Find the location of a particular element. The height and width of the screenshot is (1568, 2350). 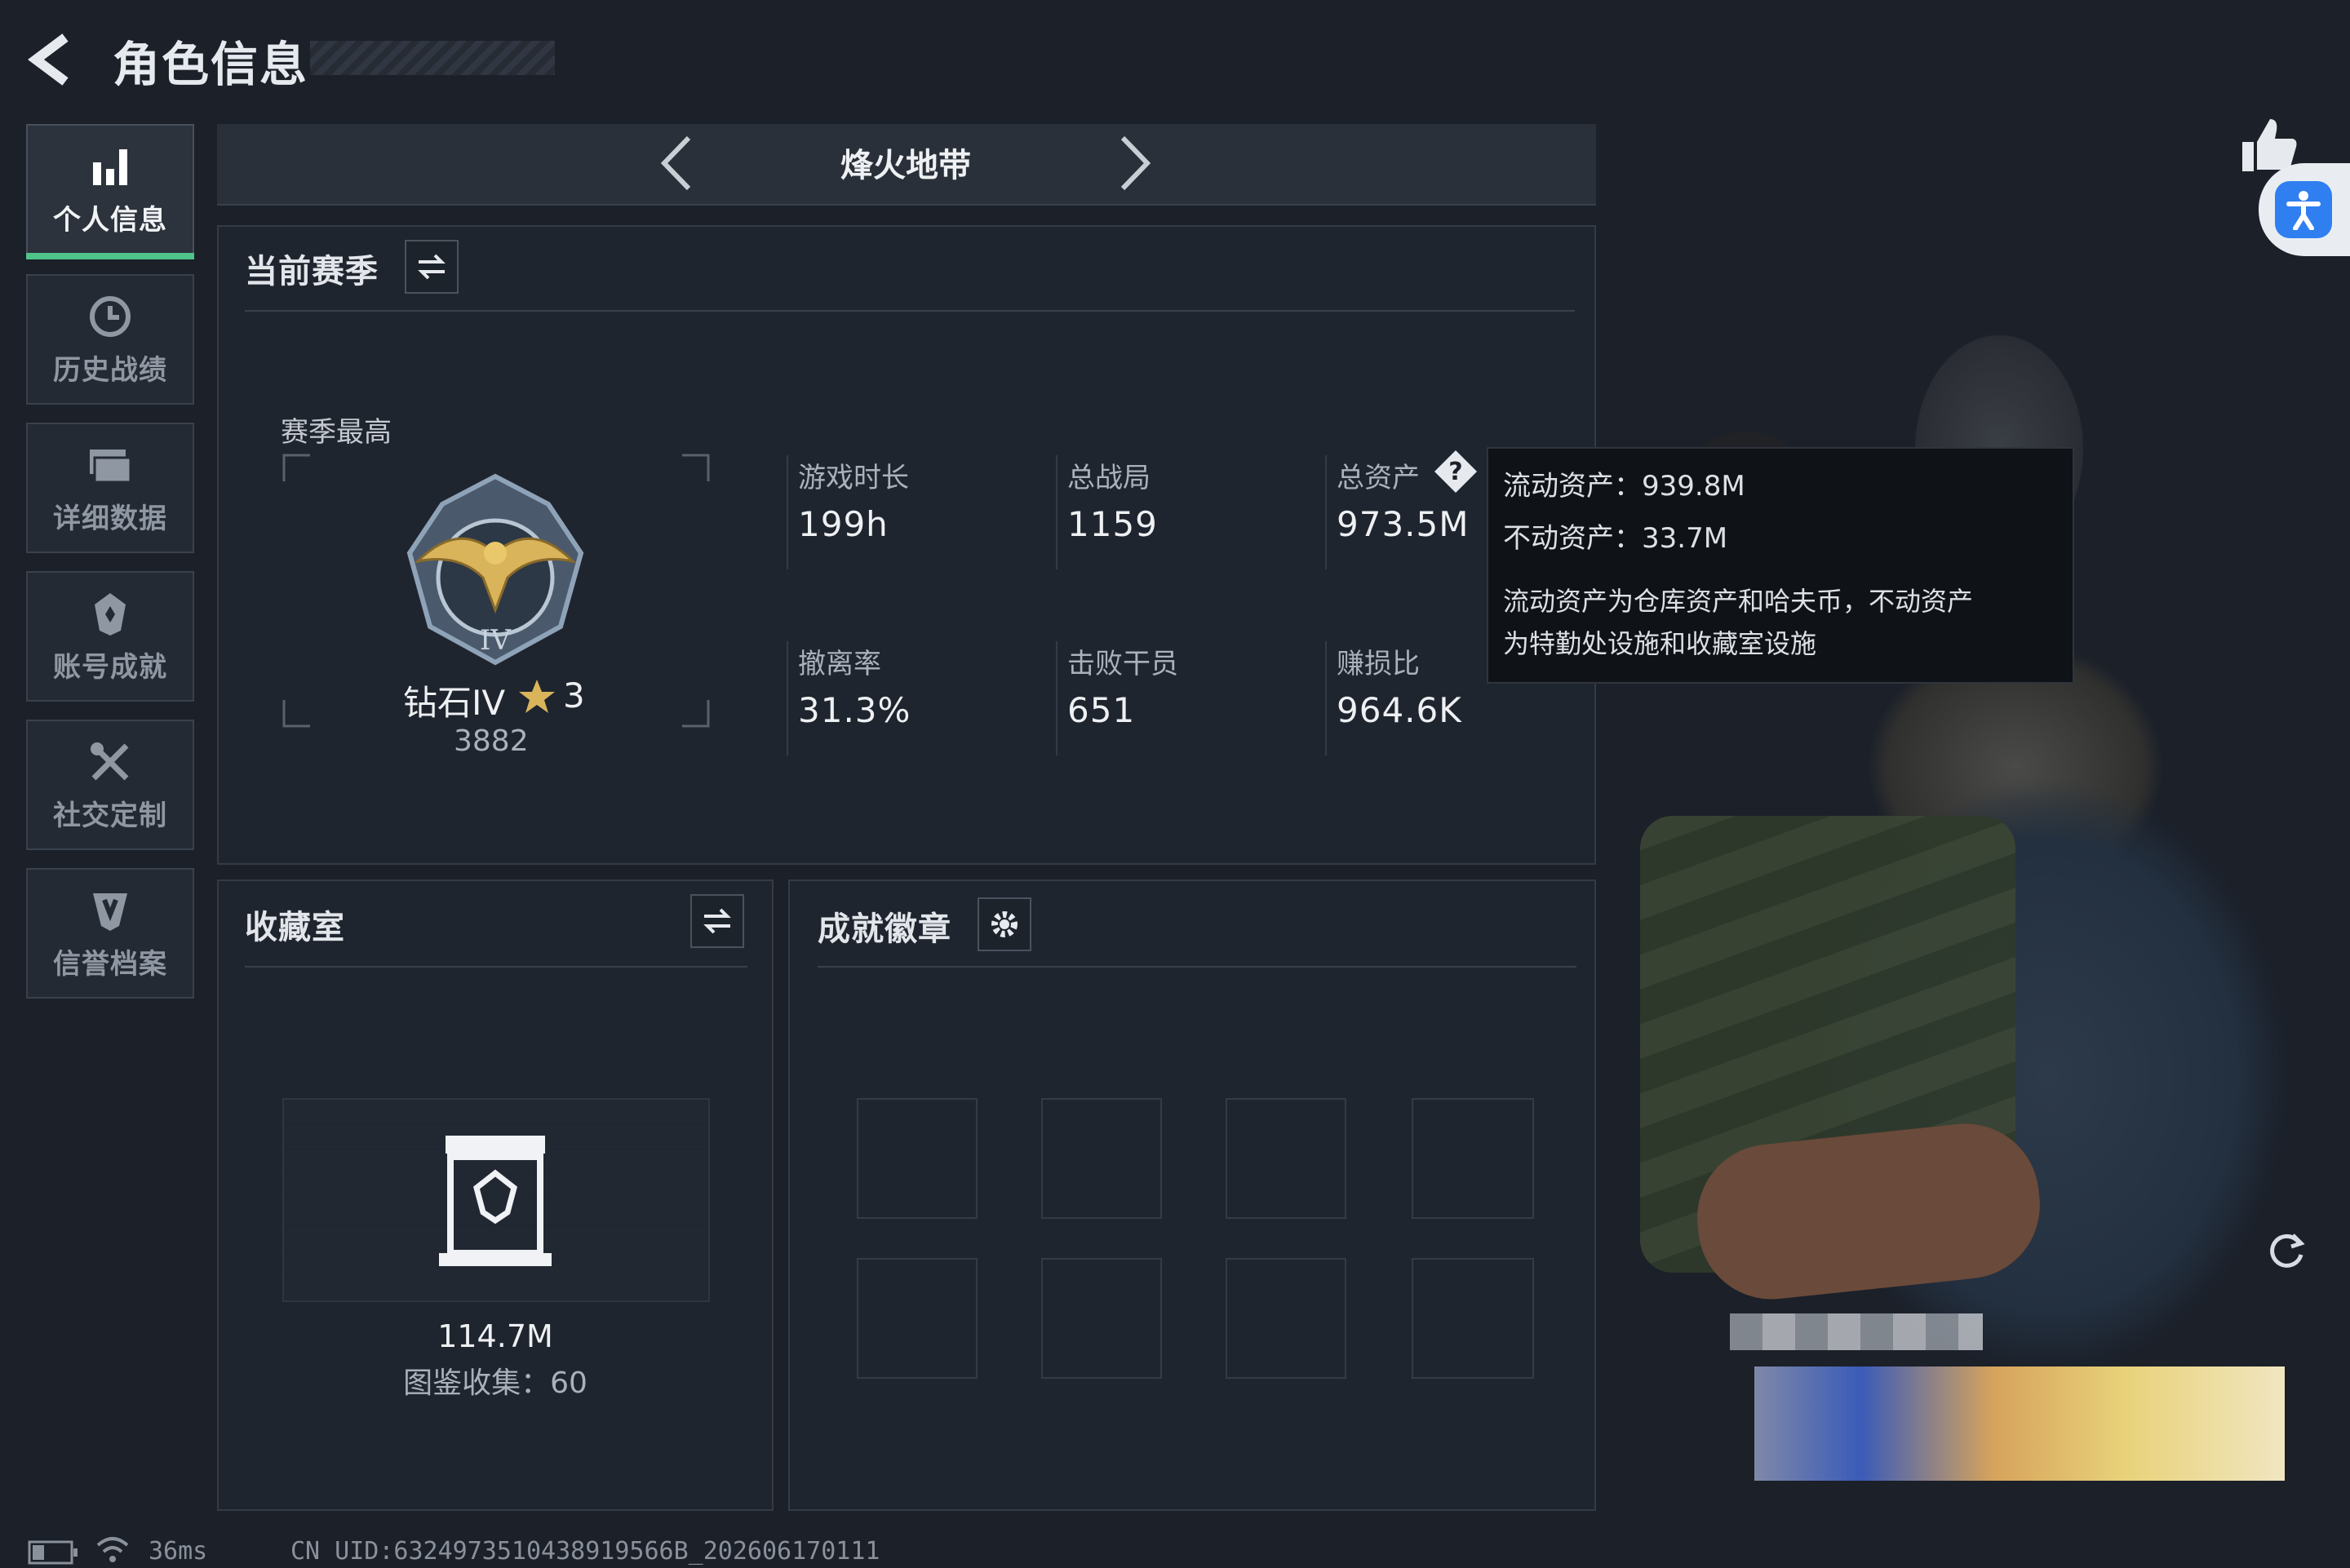

stat-value: 973.5M is located at coordinates (1403, 524).